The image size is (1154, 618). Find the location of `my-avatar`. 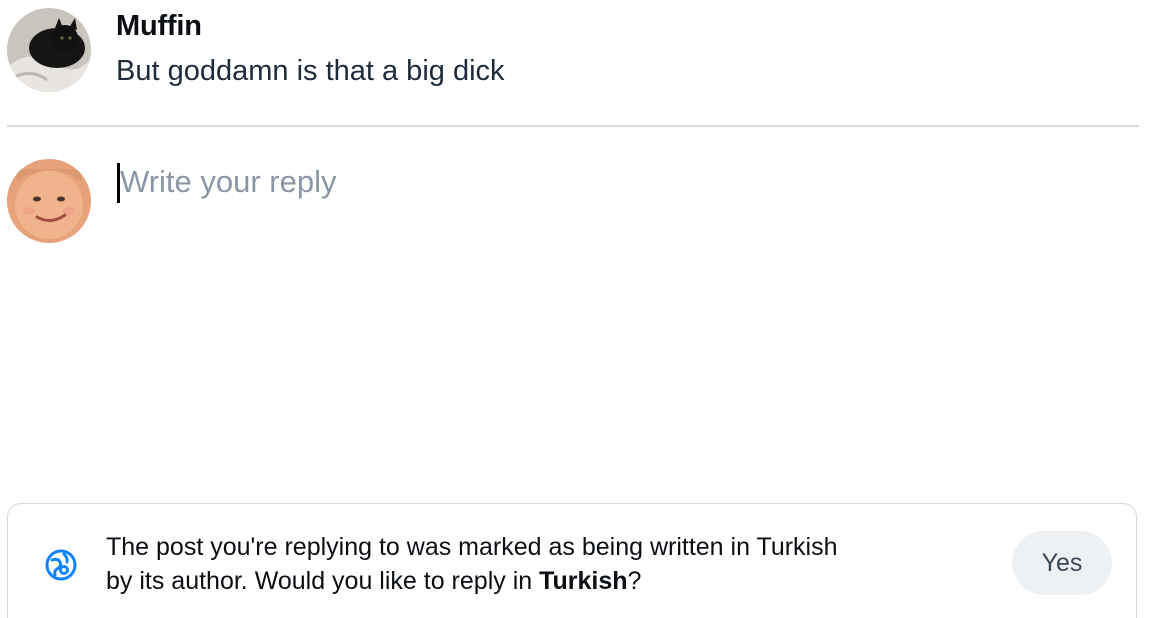

my-avatar is located at coordinates (49, 201).